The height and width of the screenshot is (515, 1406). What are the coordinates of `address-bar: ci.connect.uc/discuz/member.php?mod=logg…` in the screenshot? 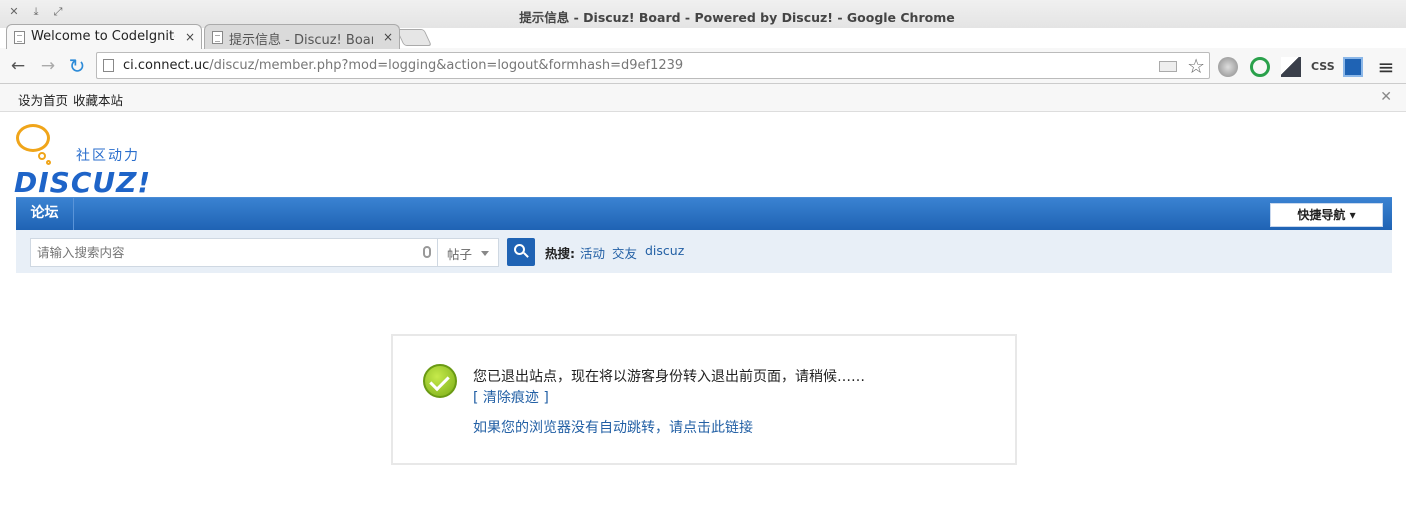 It's located at (653, 65).